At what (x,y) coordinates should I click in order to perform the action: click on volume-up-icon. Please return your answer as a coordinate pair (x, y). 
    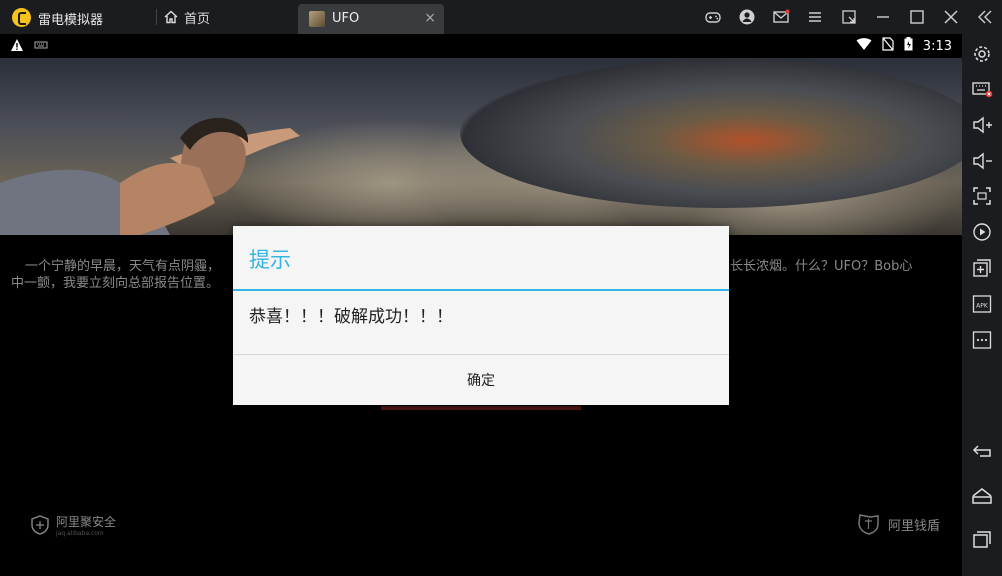
    Looking at the image, I should click on (982, 125).